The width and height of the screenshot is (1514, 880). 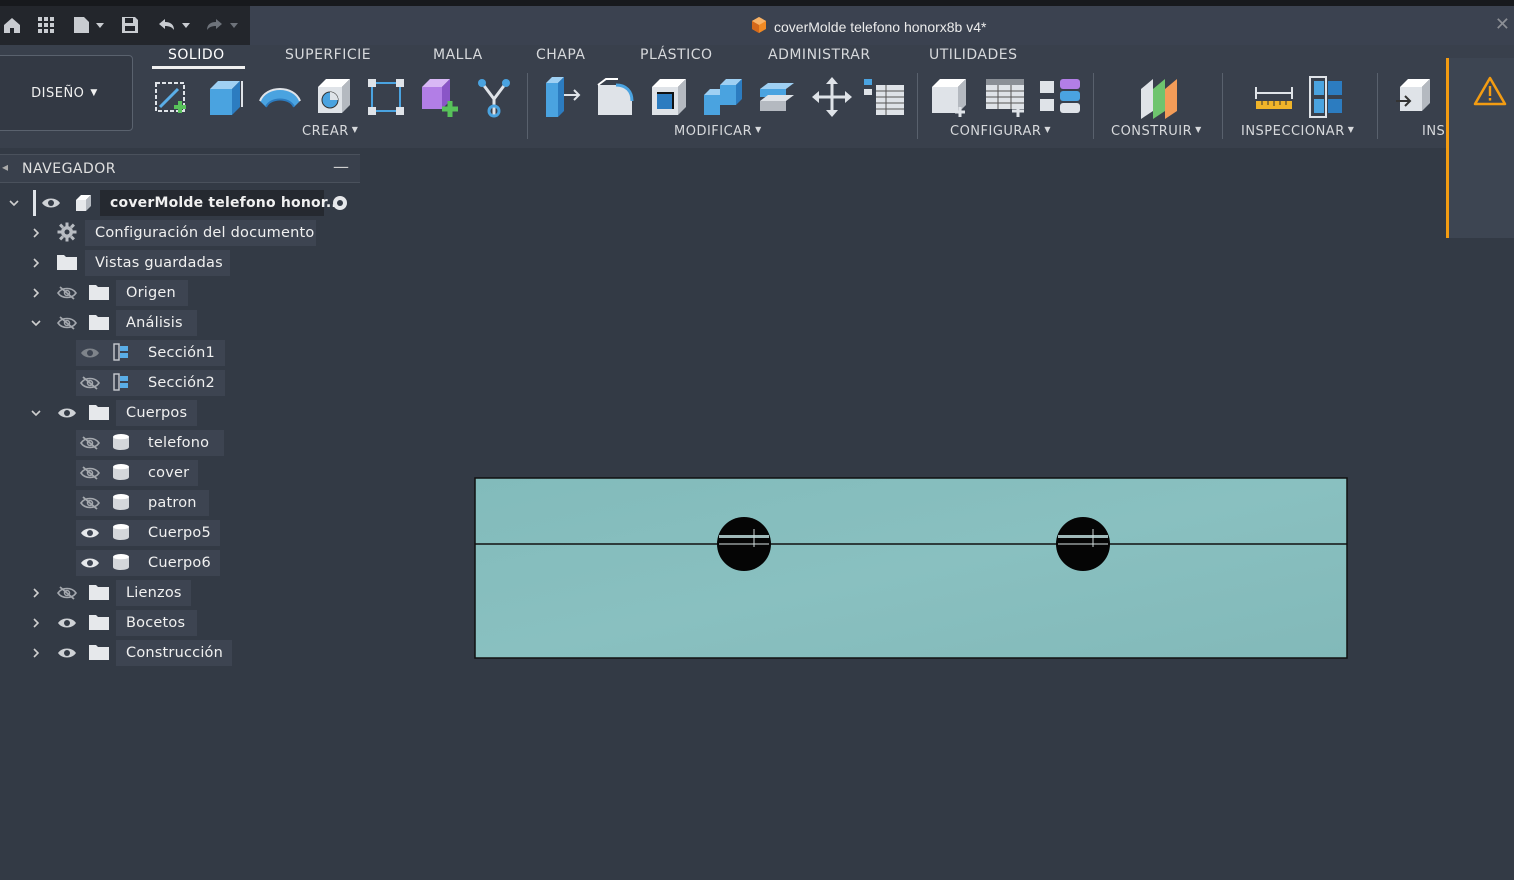 I want to click on warning-icon, so click(x=1490, y=93).